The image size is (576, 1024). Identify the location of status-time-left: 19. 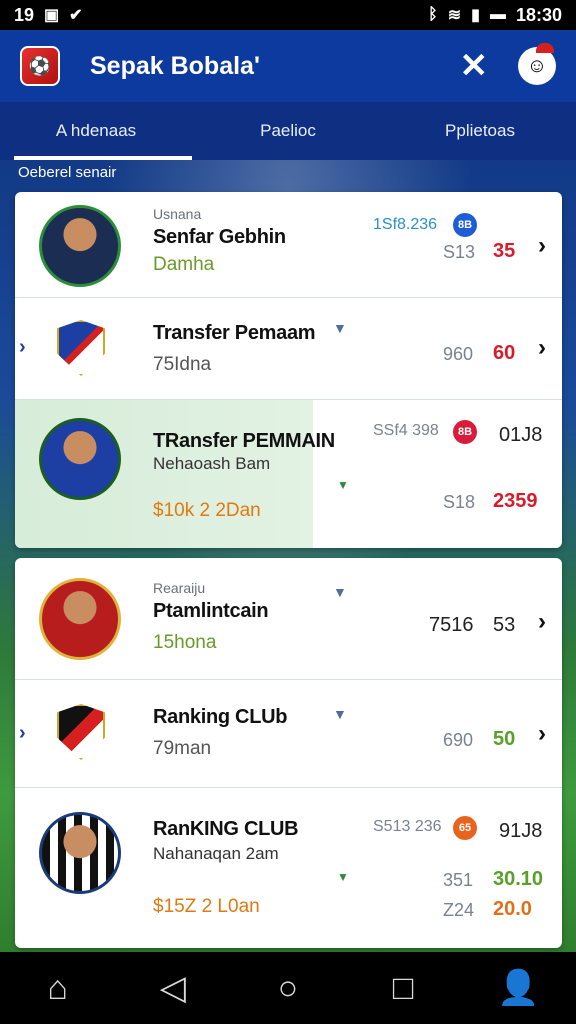
(24, 14).